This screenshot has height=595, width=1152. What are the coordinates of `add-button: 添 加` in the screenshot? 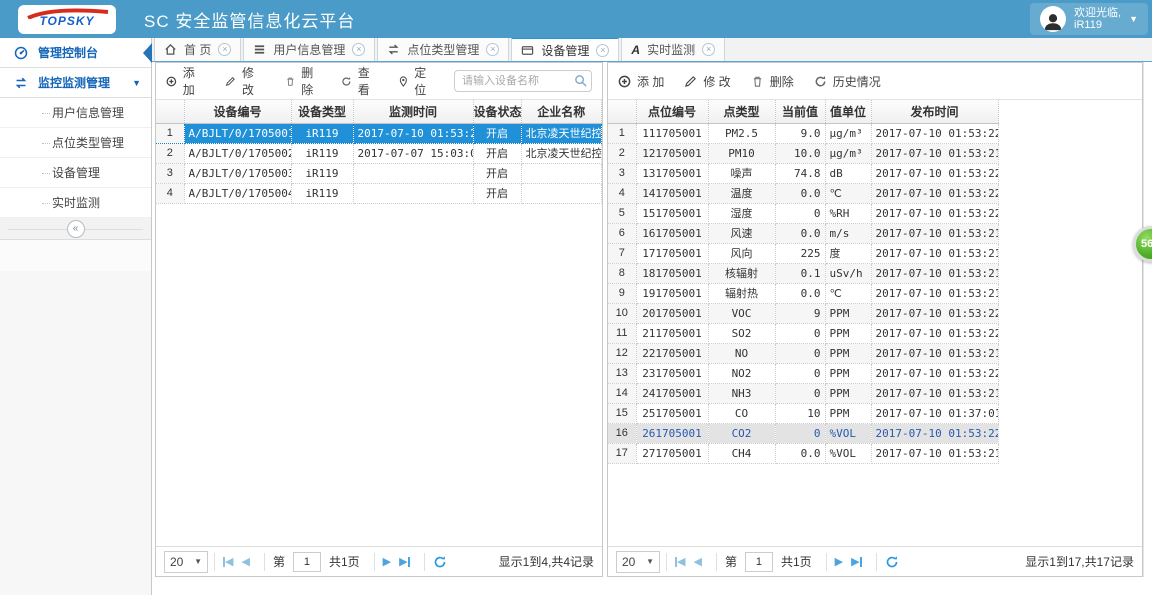 It's located at (641, 81).